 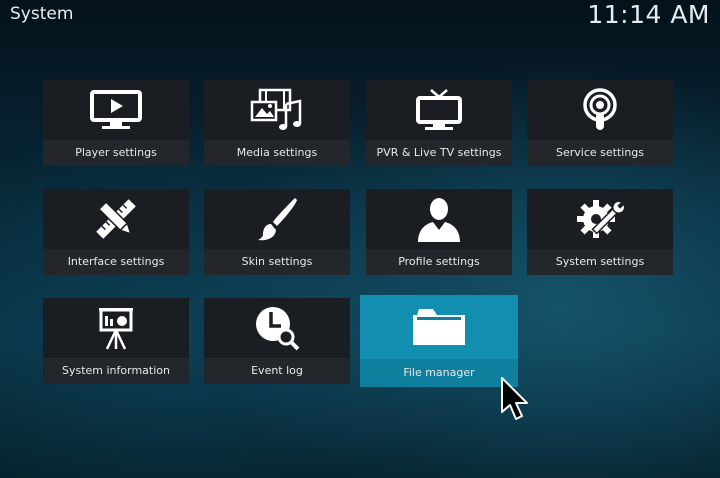 What do you see at coordinates (116, 371) in the screenshot?
I see `tile-label: System information` at bounding box center [116, 371].